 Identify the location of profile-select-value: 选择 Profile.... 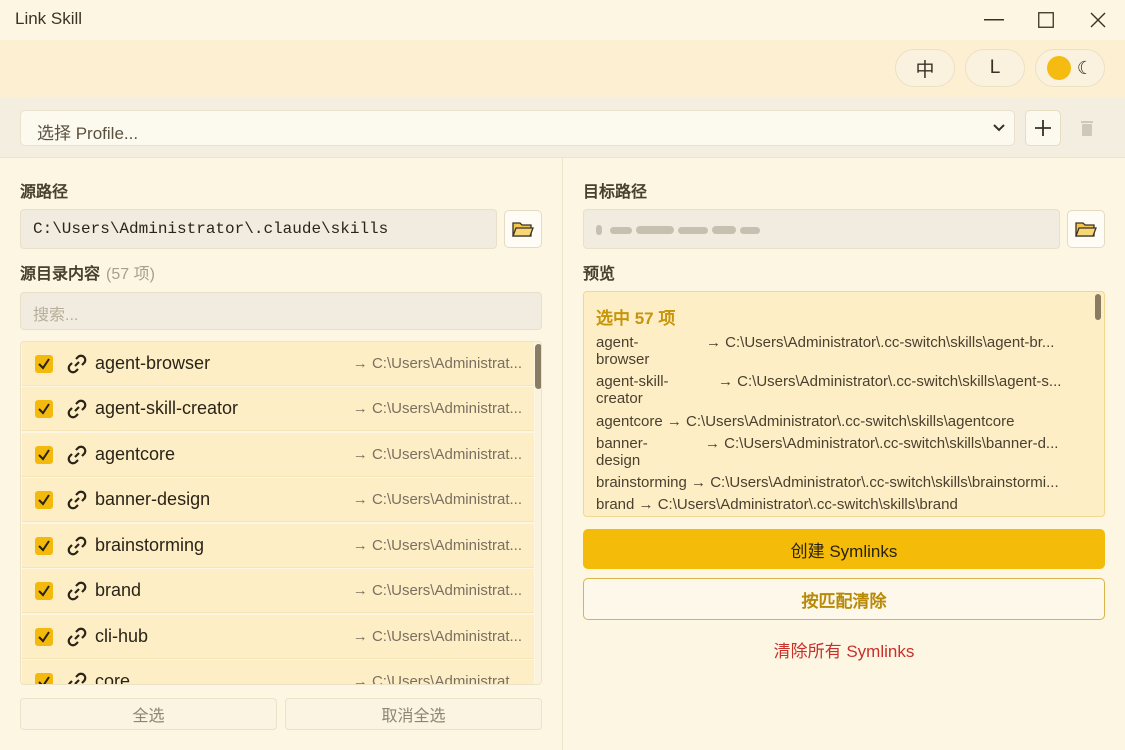
(88, 133).